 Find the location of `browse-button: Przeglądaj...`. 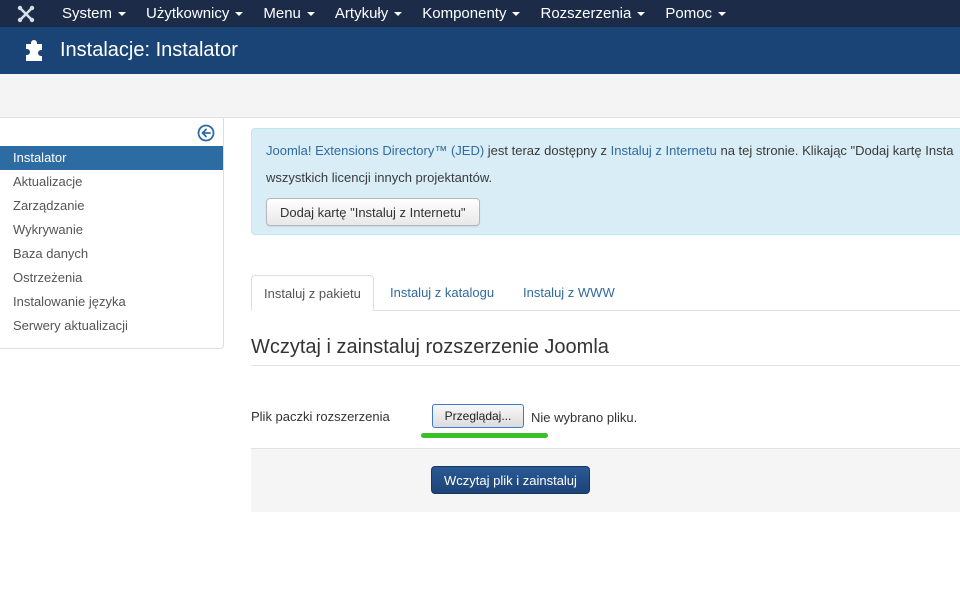

browse-button: Przeglądaj... is located at coordinates (478, 416).